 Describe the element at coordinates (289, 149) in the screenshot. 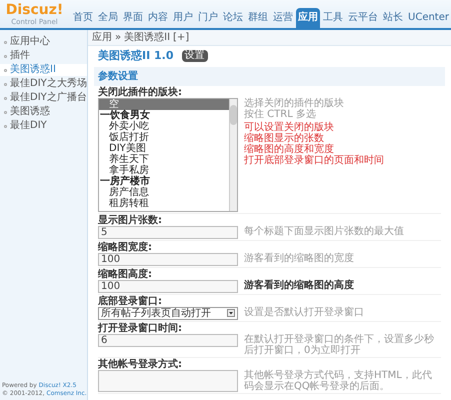

I see `annotation-text: 缩略图的高度和宽度` at that location.